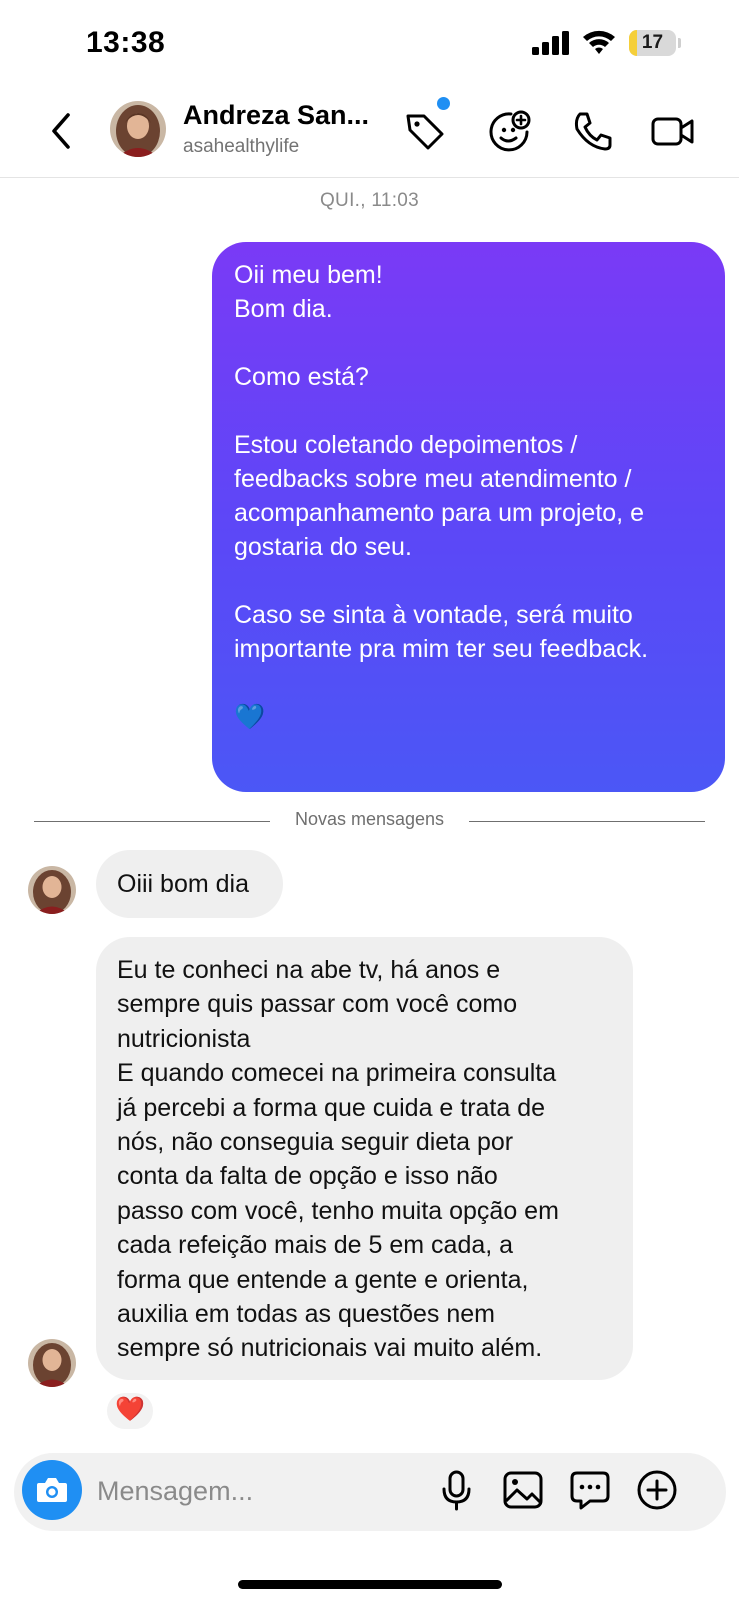 Image resolution: width=739 pixels, height=1600 pixels. What do you see at coordinates (590, 1490) in the screenshot?
I see `chat-bubble-icon` at bounding box center [590, 1490].